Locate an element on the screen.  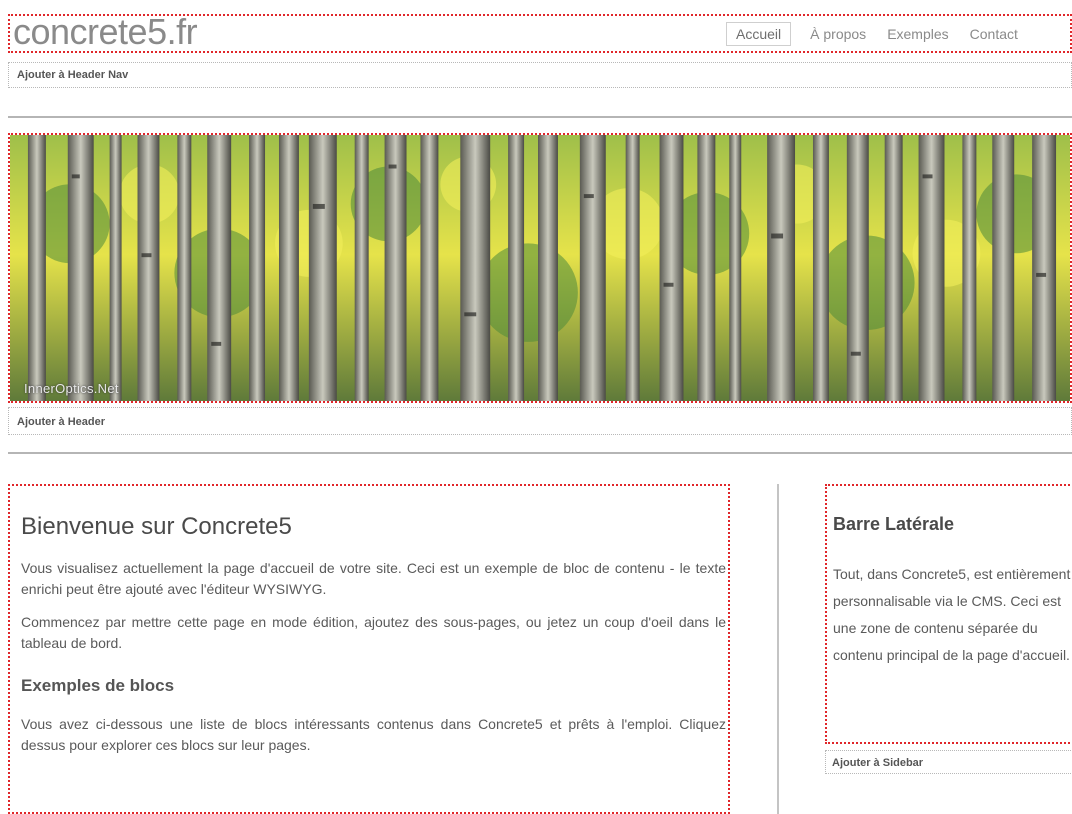
add-to-sidebar-area: Ajouter à Sidebar is located at coordinates (948, 762).